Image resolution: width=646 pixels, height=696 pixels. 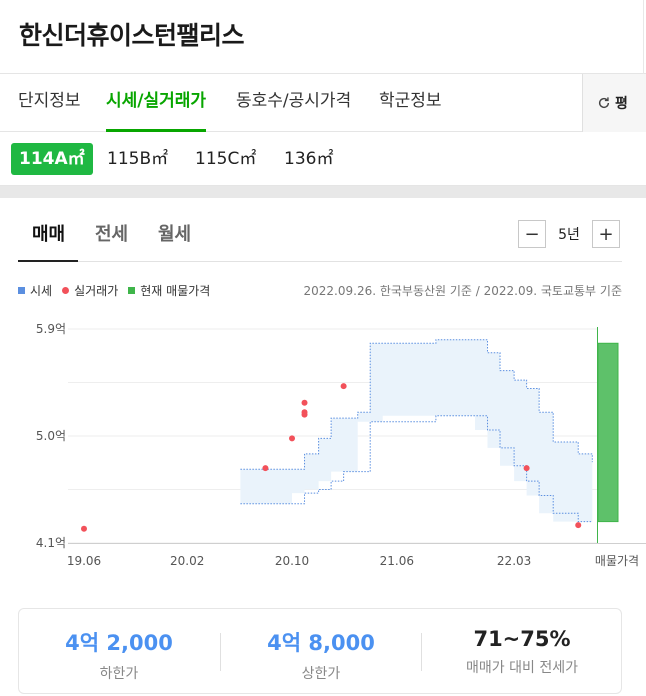 What do you see at coordinates (323, 37) in the screenshot?
I see `page-header: 한신더휴이스턴팰리스` at bounding box center [323, 37].